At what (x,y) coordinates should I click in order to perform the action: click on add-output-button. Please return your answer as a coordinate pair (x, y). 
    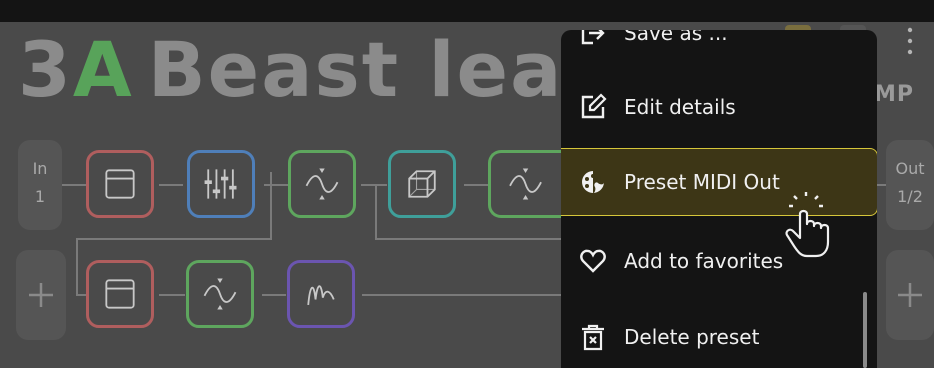
    Looking at the image, I should click on (910, 295).